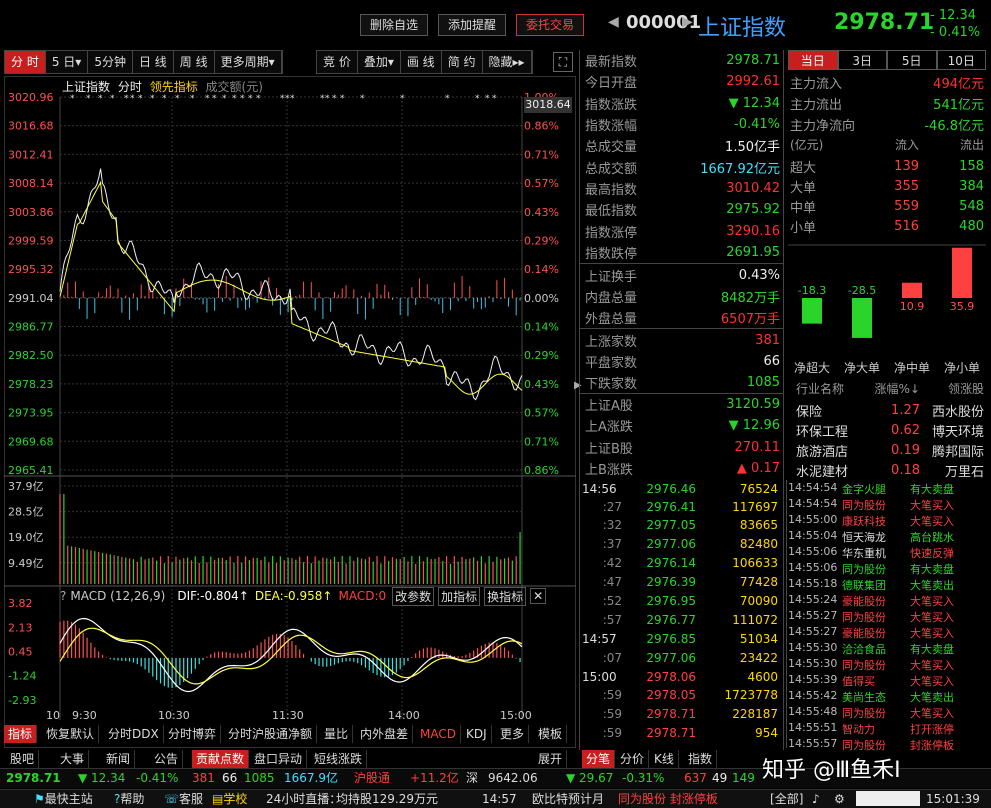 The height and width of the screenshot is (808, 991). I want to click on tab-more: 更多, so click(513, 734).